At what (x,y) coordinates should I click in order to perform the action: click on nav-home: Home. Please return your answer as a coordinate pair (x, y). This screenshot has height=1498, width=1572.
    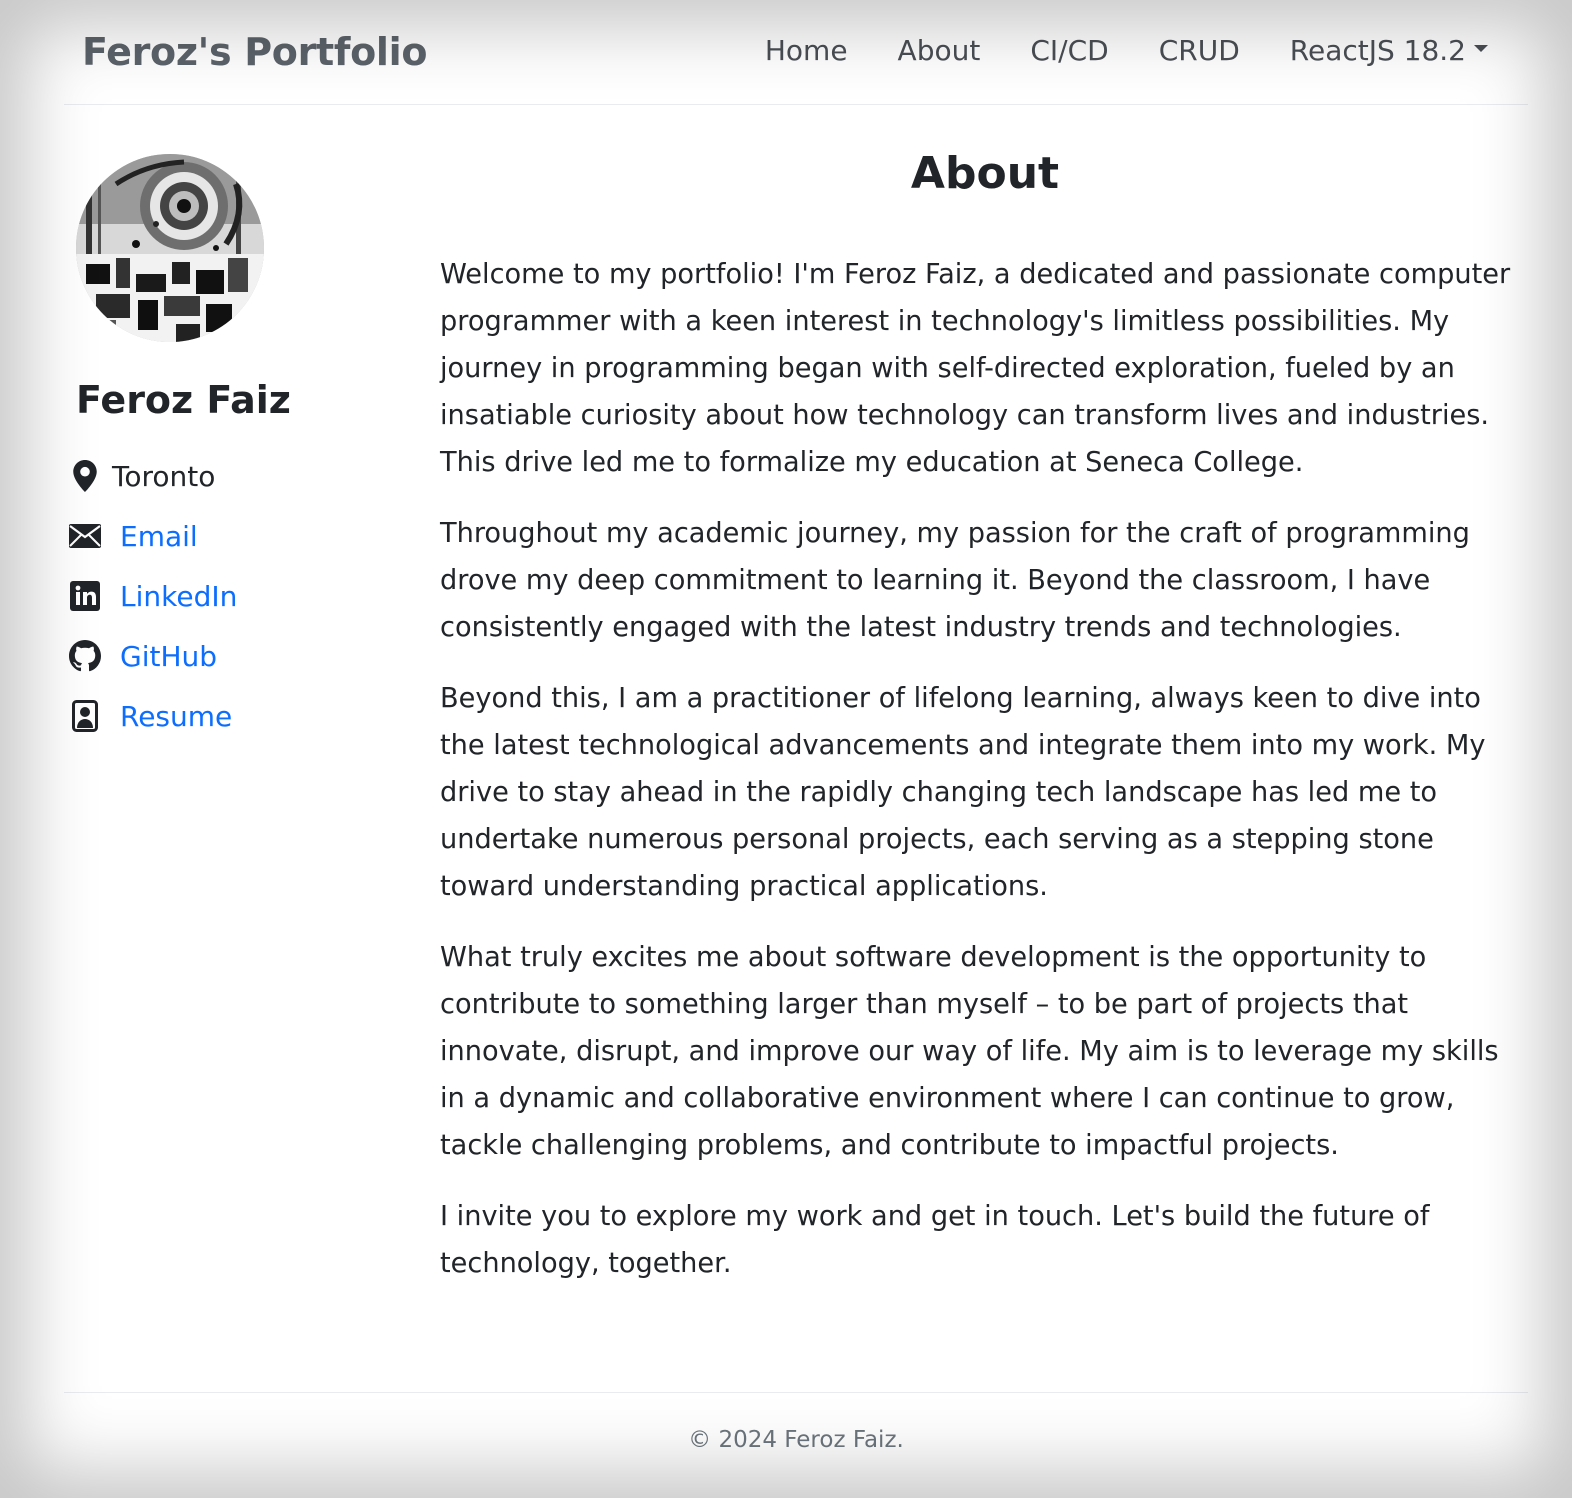
    Looking at the image, I should click on (806, 50).